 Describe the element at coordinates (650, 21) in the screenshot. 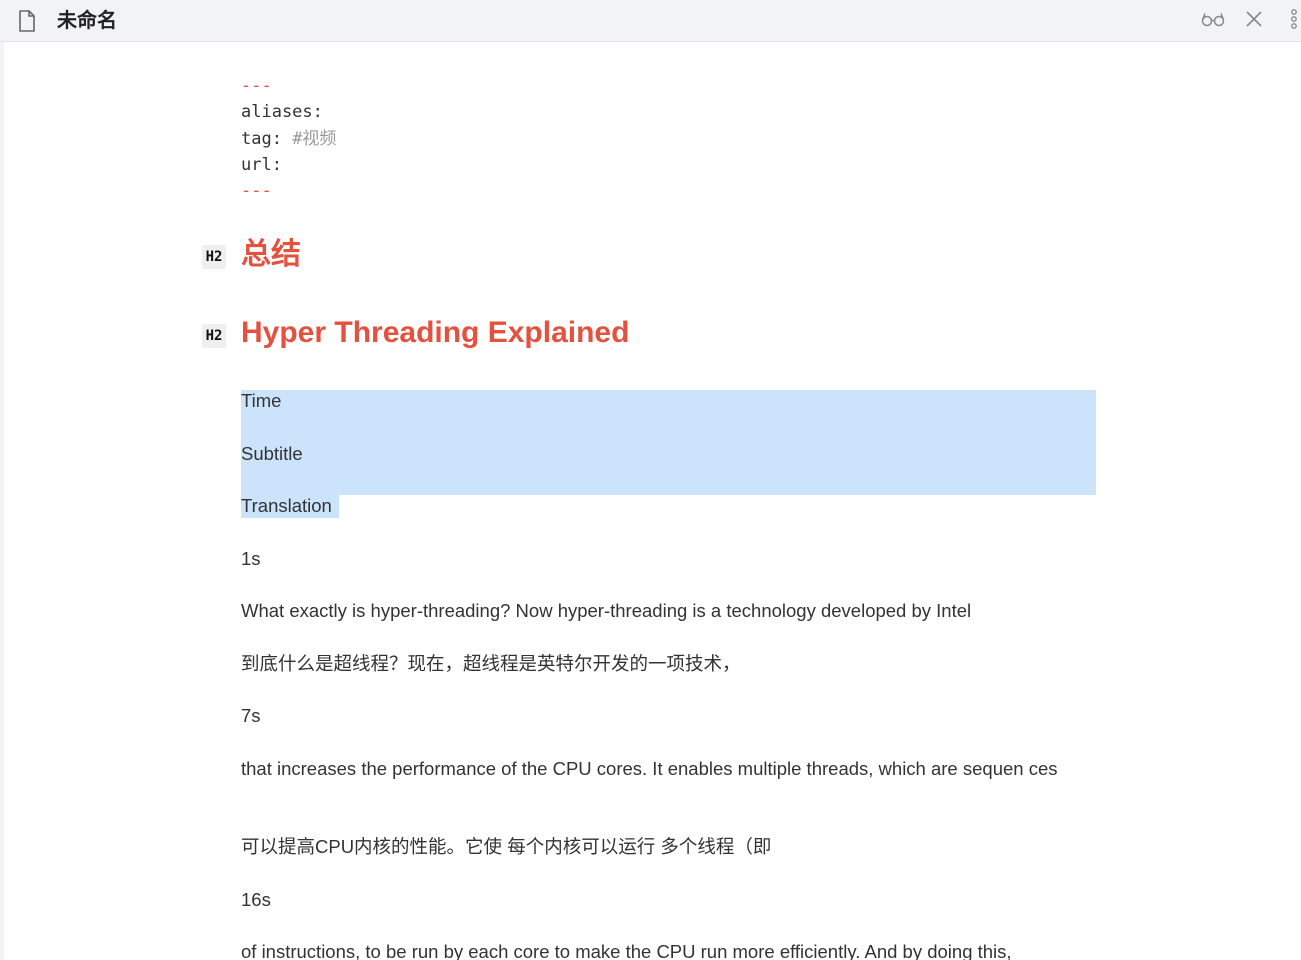

I see `tab-header: 未命名` at that location.